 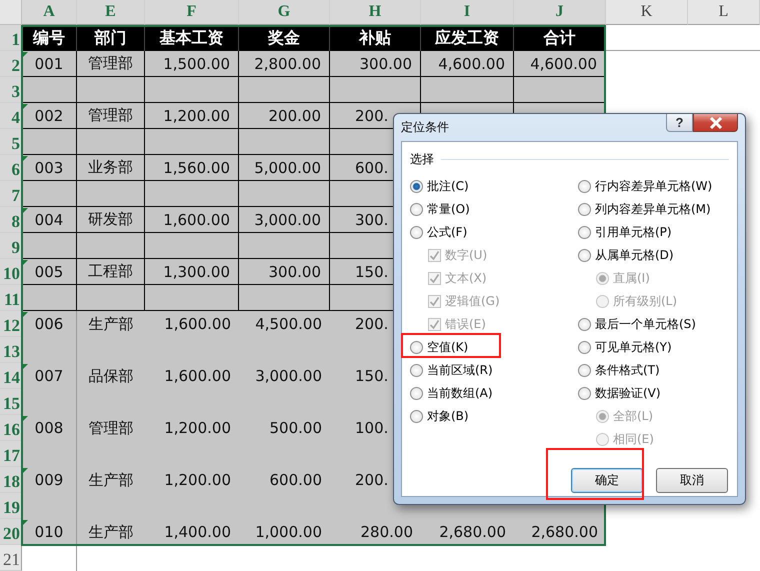 What do you see at coordinates (11, 194) in the screenshot?
I see `row-header: 7` at bounding box center [11, 194].